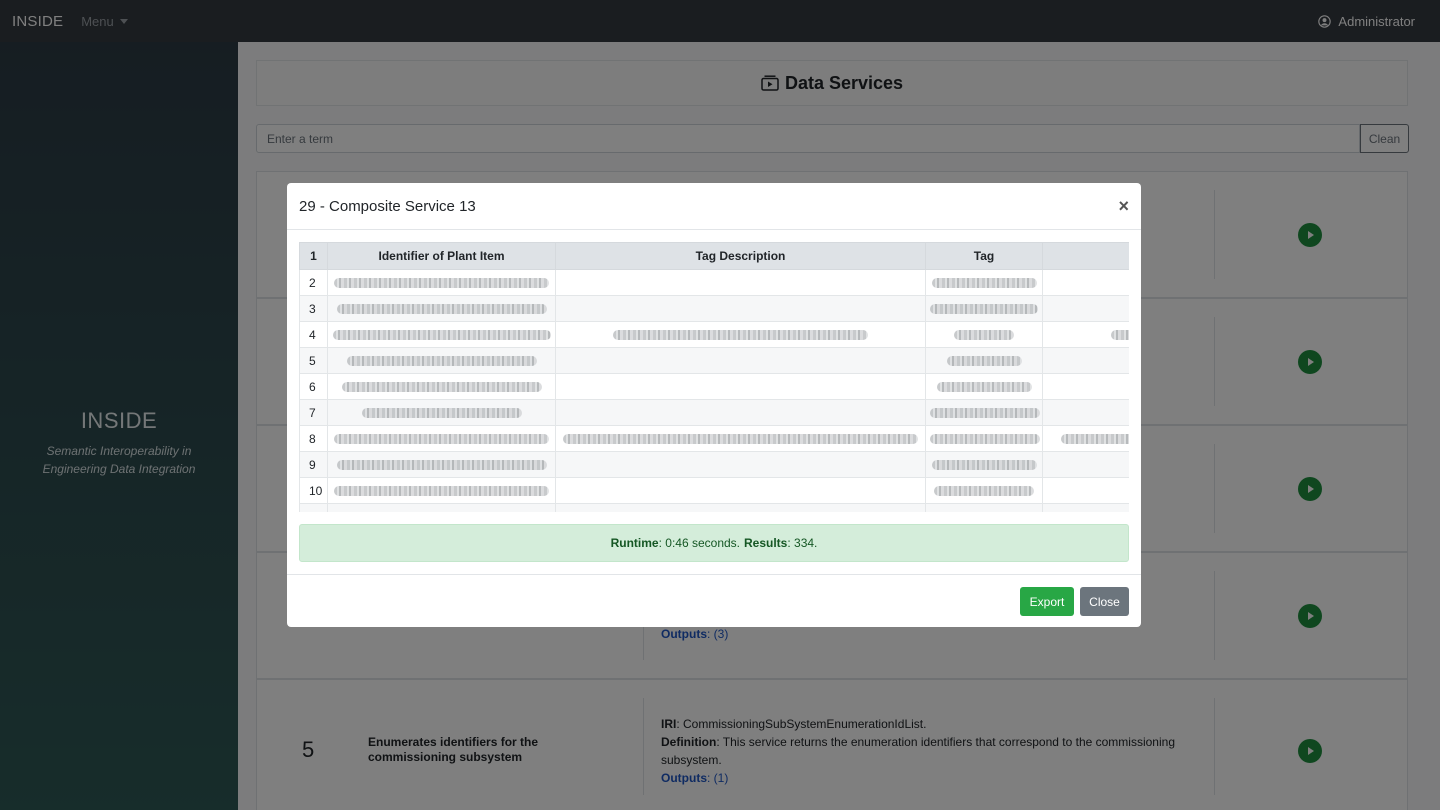 Image resolution: width=1440 pixels, height=810 pixels. What do you see at coordinates (699, 543) in the screenshot?
I see `runtime-value: : 0:46 seconds.` at bounding box center [699, 543].